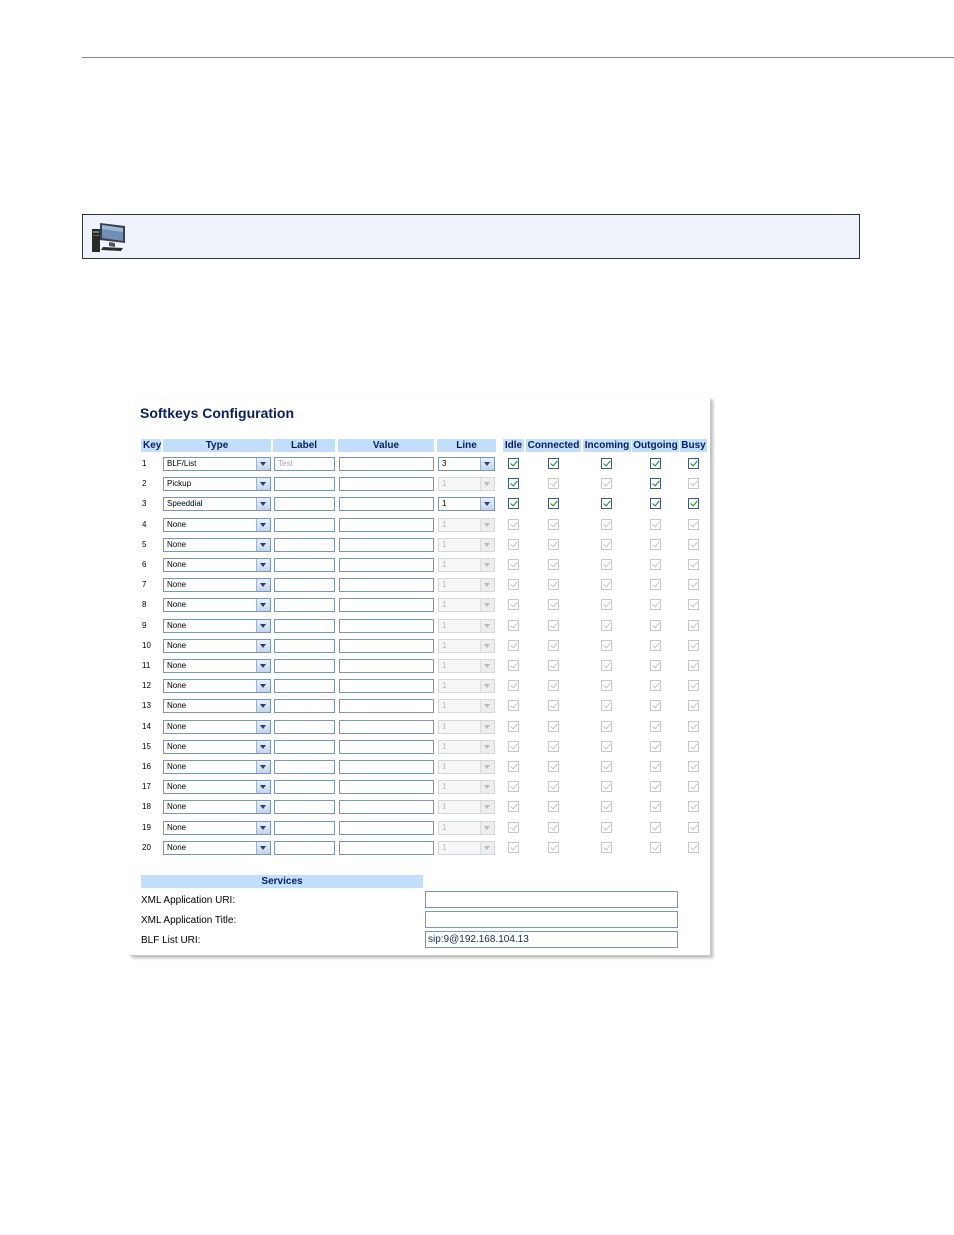 The width and height of the screenshot is (954, 1235). I want to click on type-select: Speeddial, so click(217, 504).